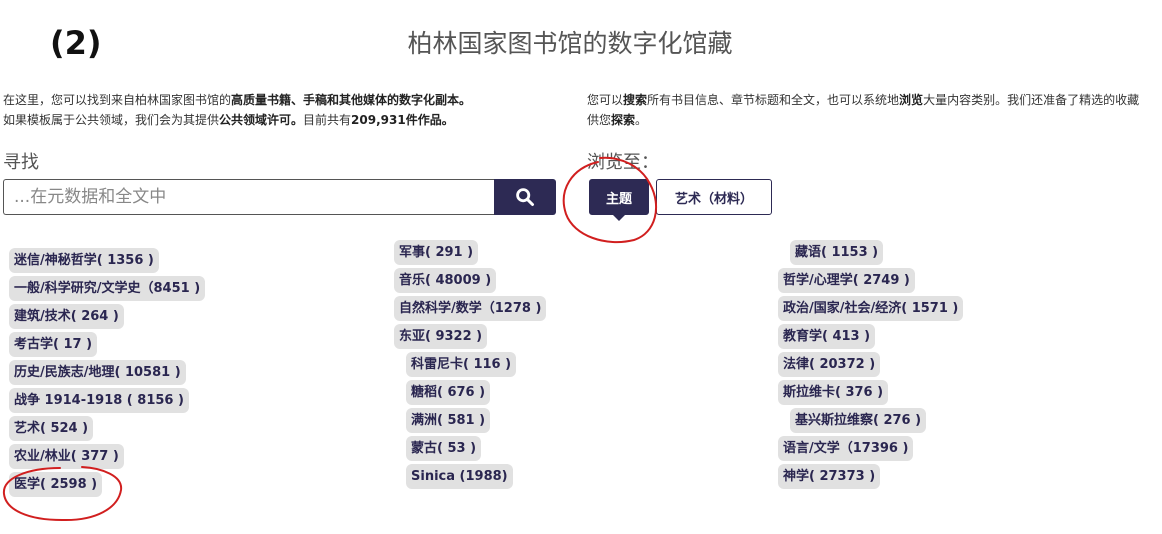 This screenshot has height=534, width=1162. What do you see at coordinates (56, 484) in the screenshot?
I see `category-medicine: 医学( 2598 )` at bounding box center [56, 484].